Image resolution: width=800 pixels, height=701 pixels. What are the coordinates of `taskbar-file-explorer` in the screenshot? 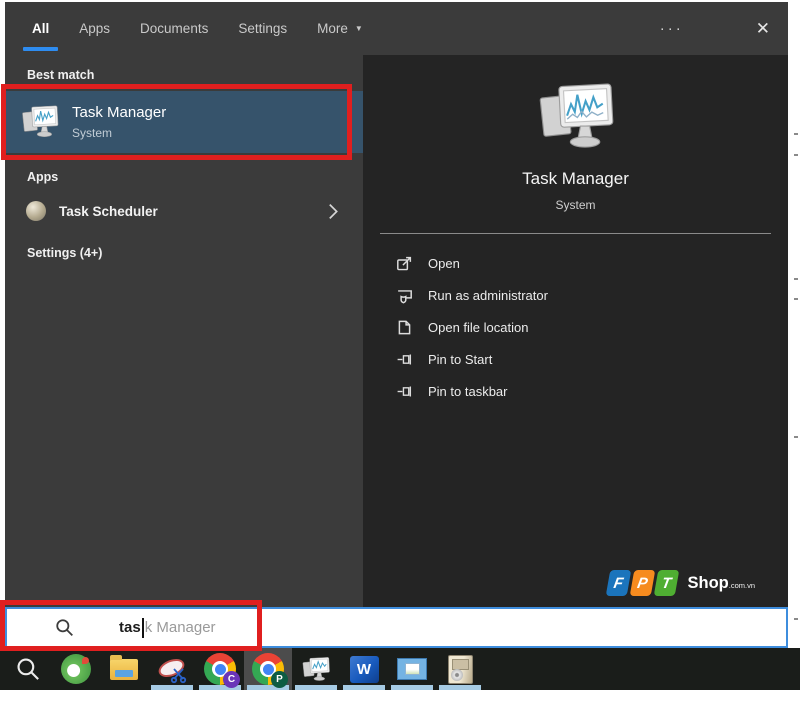 It's located at (124, 669).